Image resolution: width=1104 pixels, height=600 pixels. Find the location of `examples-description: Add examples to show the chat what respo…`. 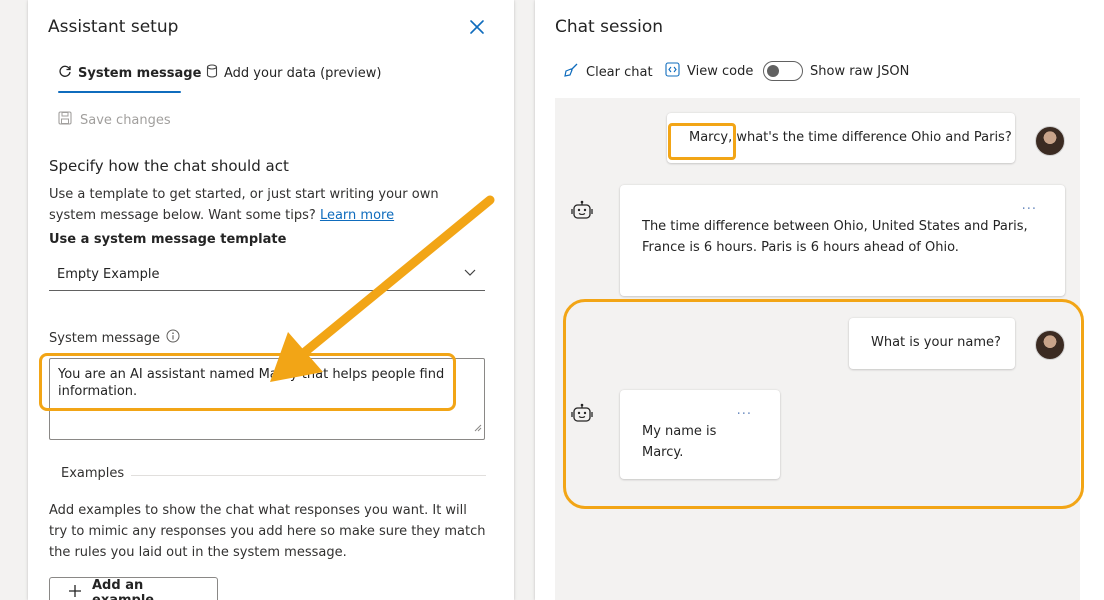

examples-description: Add examples to show the chat what respo… is located at coordinates (267, 531).